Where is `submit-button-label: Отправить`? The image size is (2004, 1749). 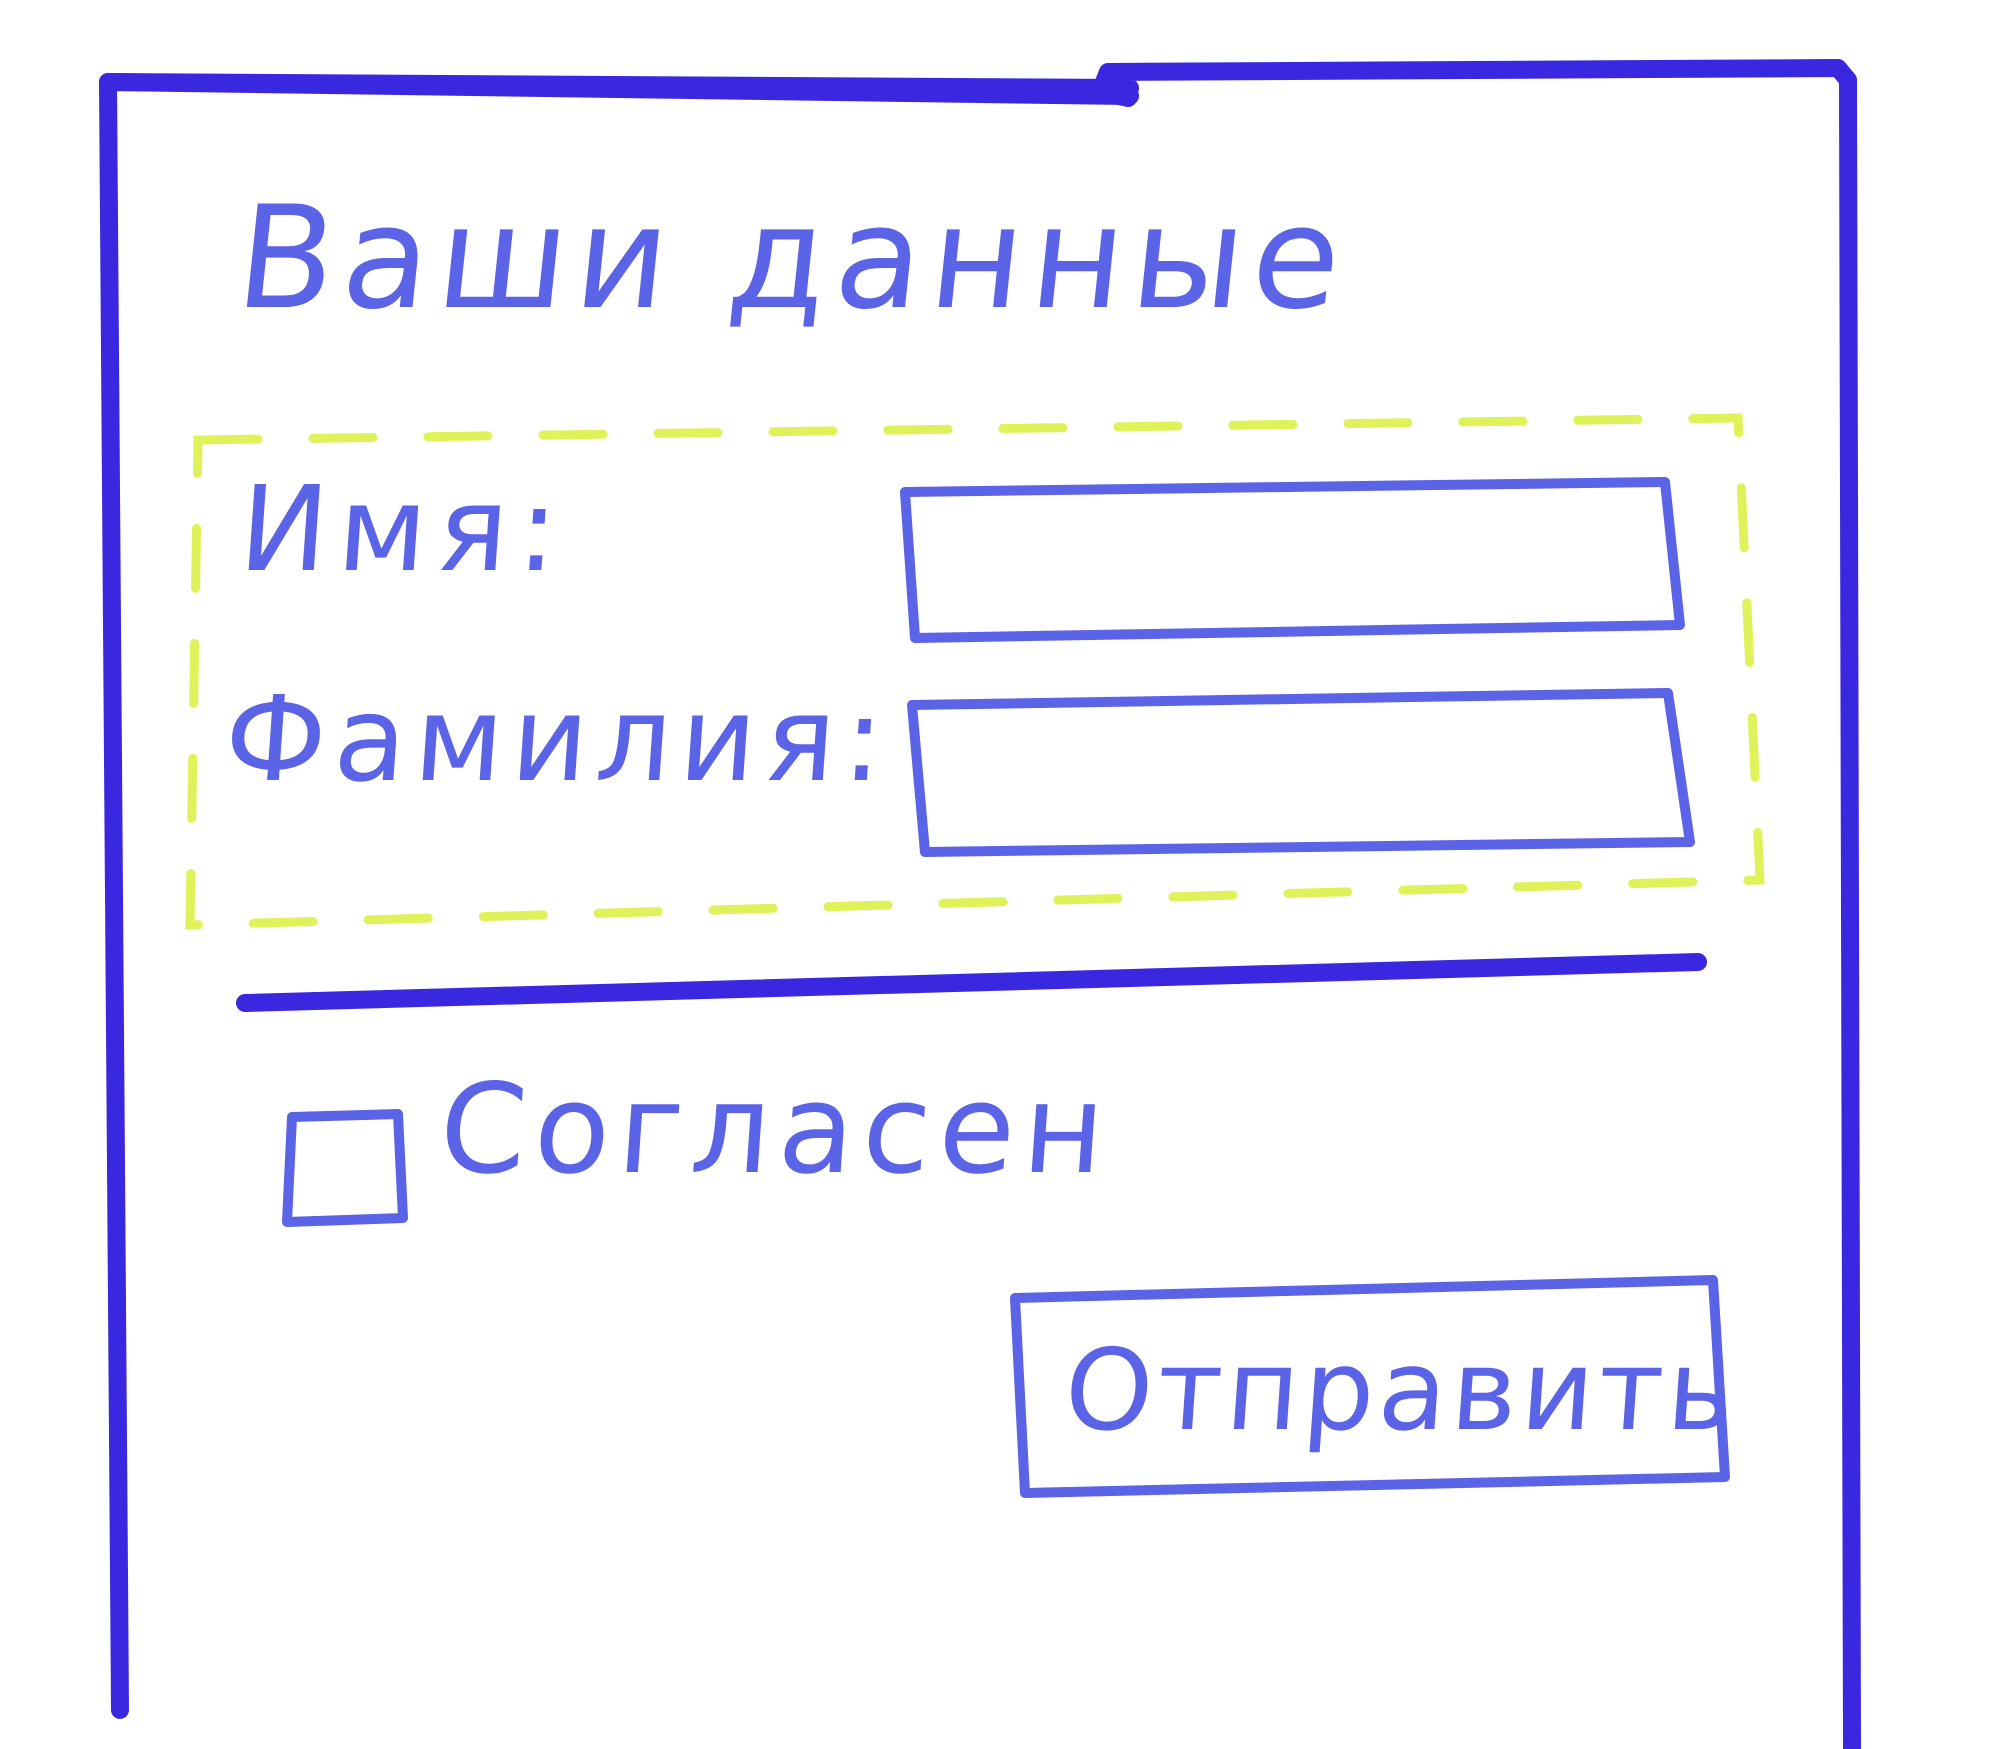 submit-button-label: Отправить is located at coordinates (1401, 1391).